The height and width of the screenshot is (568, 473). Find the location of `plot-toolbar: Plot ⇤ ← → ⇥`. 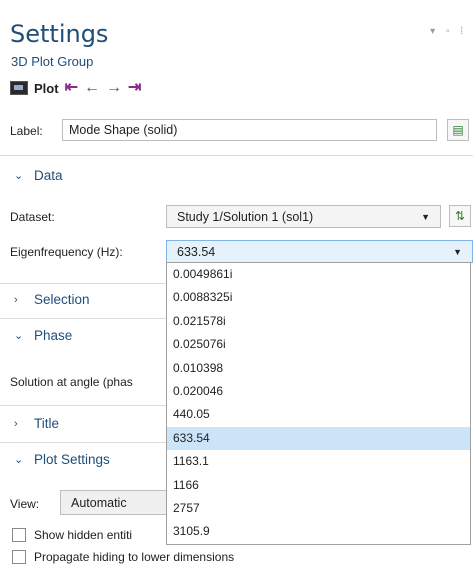

plot-toolbar: Plot ⇤ ← → ⇥ is located at coordinates (75, 88).